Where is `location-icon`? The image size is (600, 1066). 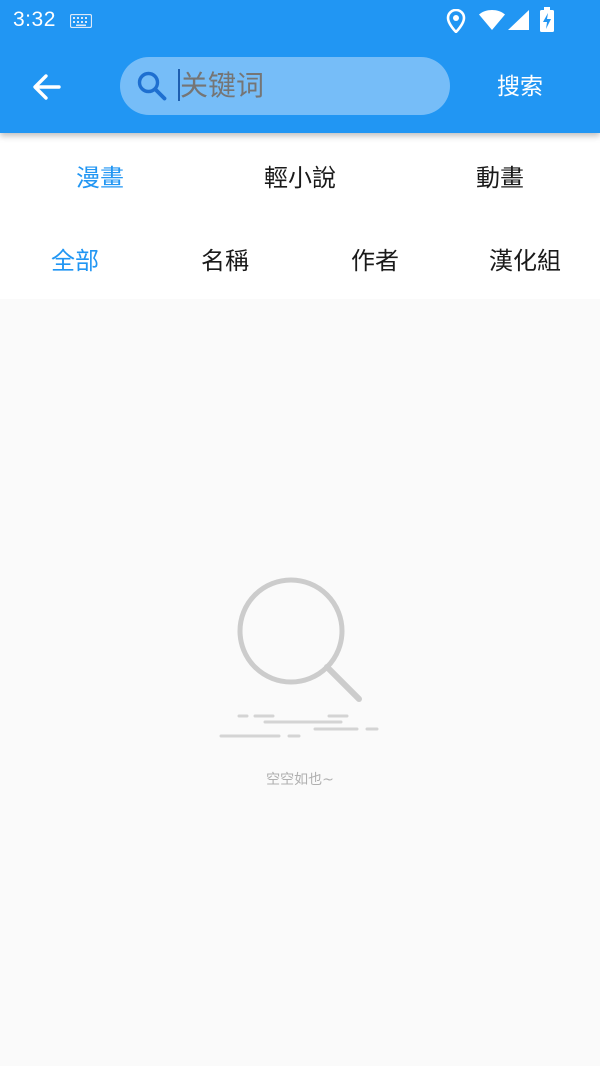 location-icon is located at coordinates (456, 22).